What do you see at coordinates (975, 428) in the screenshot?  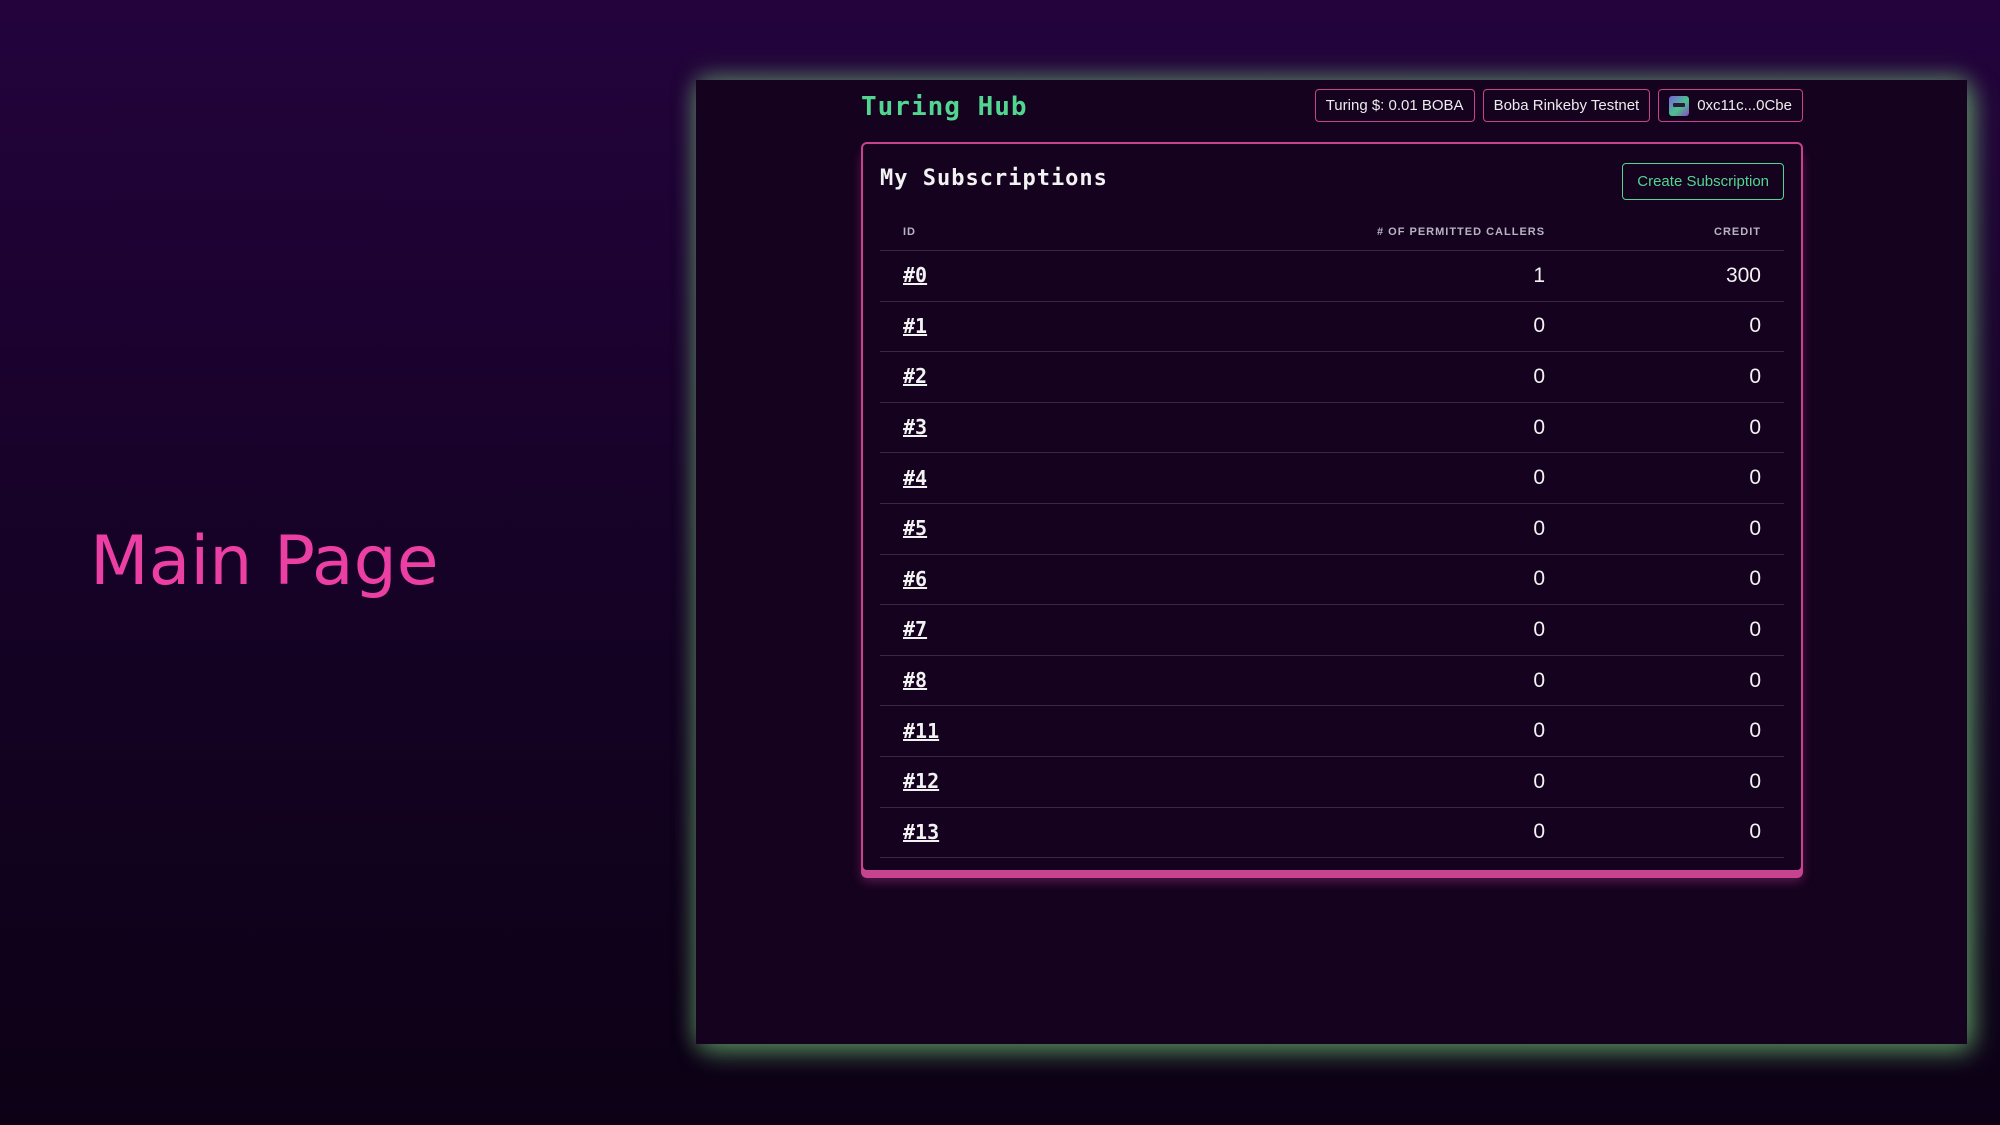 I see `cell-id: #3` at bounding box center [975, 428].